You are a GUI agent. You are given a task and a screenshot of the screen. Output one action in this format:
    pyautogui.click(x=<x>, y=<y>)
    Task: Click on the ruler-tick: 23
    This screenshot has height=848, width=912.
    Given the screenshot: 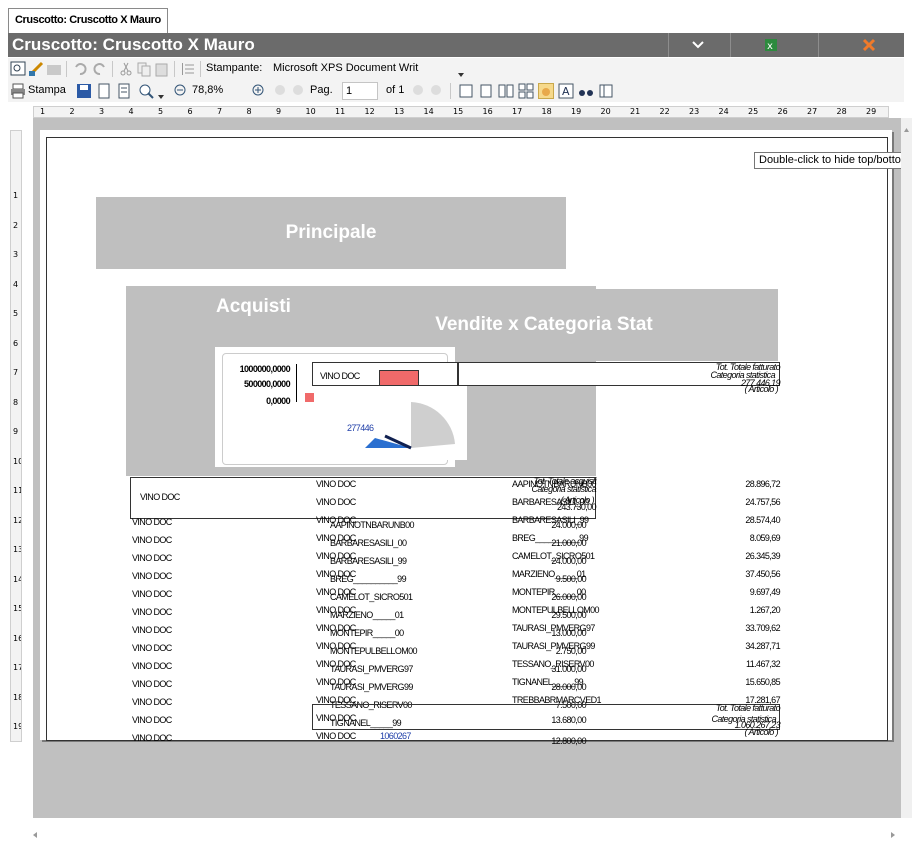 What is the action you would take?
    pyautogui.click(x=694, y=111)
    